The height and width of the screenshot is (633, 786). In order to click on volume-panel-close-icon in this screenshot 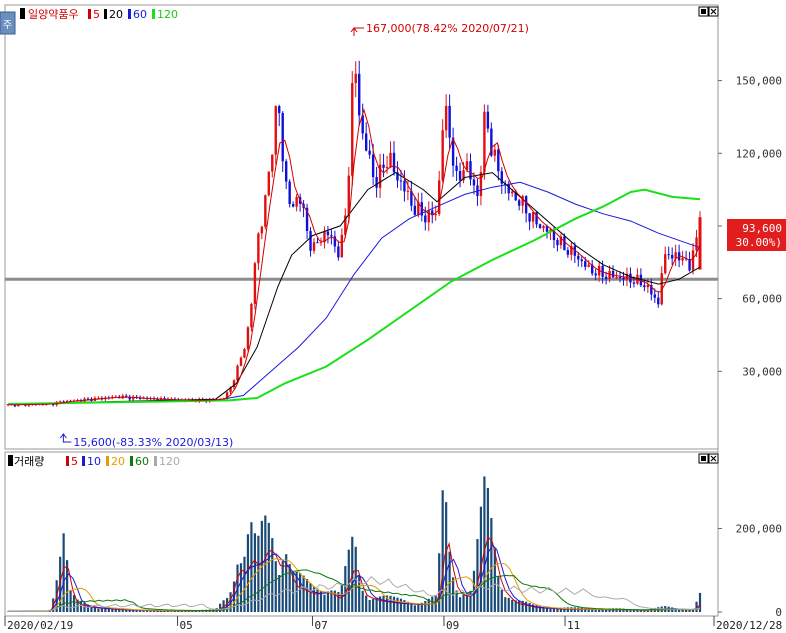, I will do `click(713, 458)`.